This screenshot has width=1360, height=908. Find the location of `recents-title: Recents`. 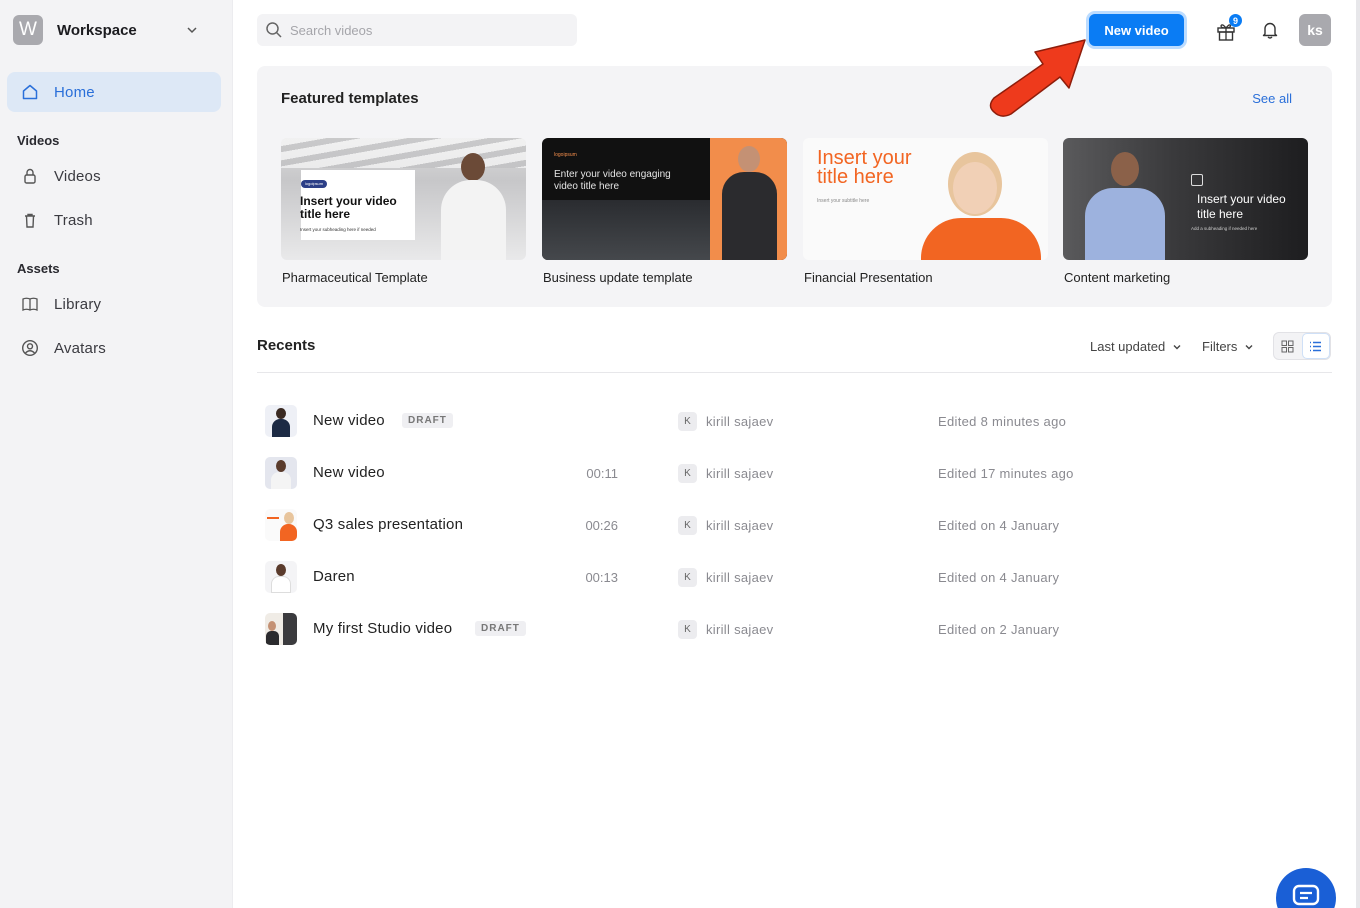

recents-title: Recents is located at coordinates (286, 345).